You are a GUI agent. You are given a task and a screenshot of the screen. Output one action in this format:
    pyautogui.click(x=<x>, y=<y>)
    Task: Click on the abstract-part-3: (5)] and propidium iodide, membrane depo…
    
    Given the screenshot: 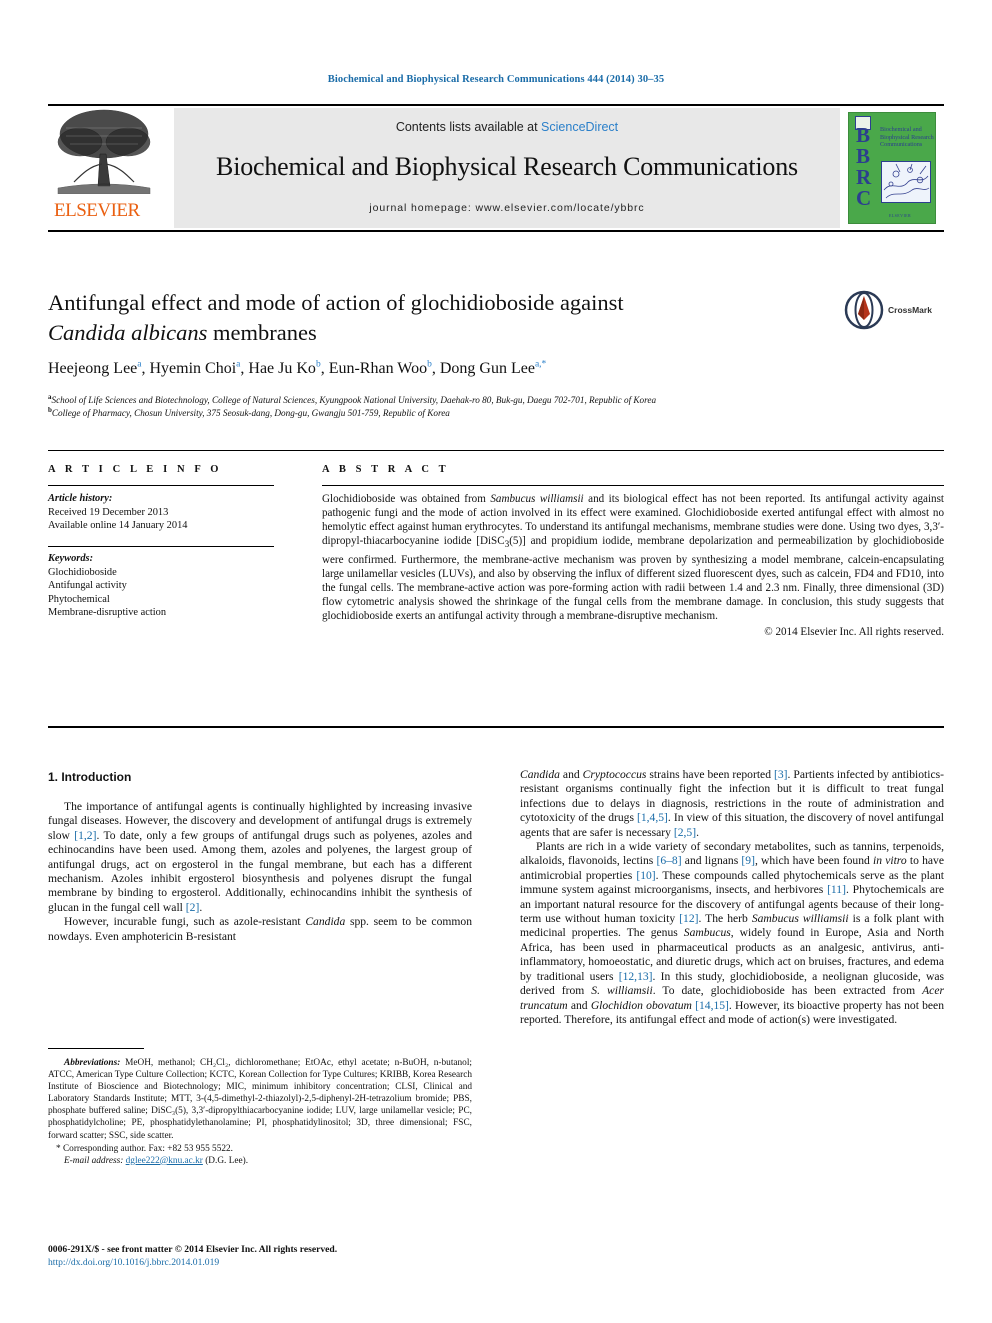 What is the action you would take?
    pyautogui.click(x=633, y=578)
    